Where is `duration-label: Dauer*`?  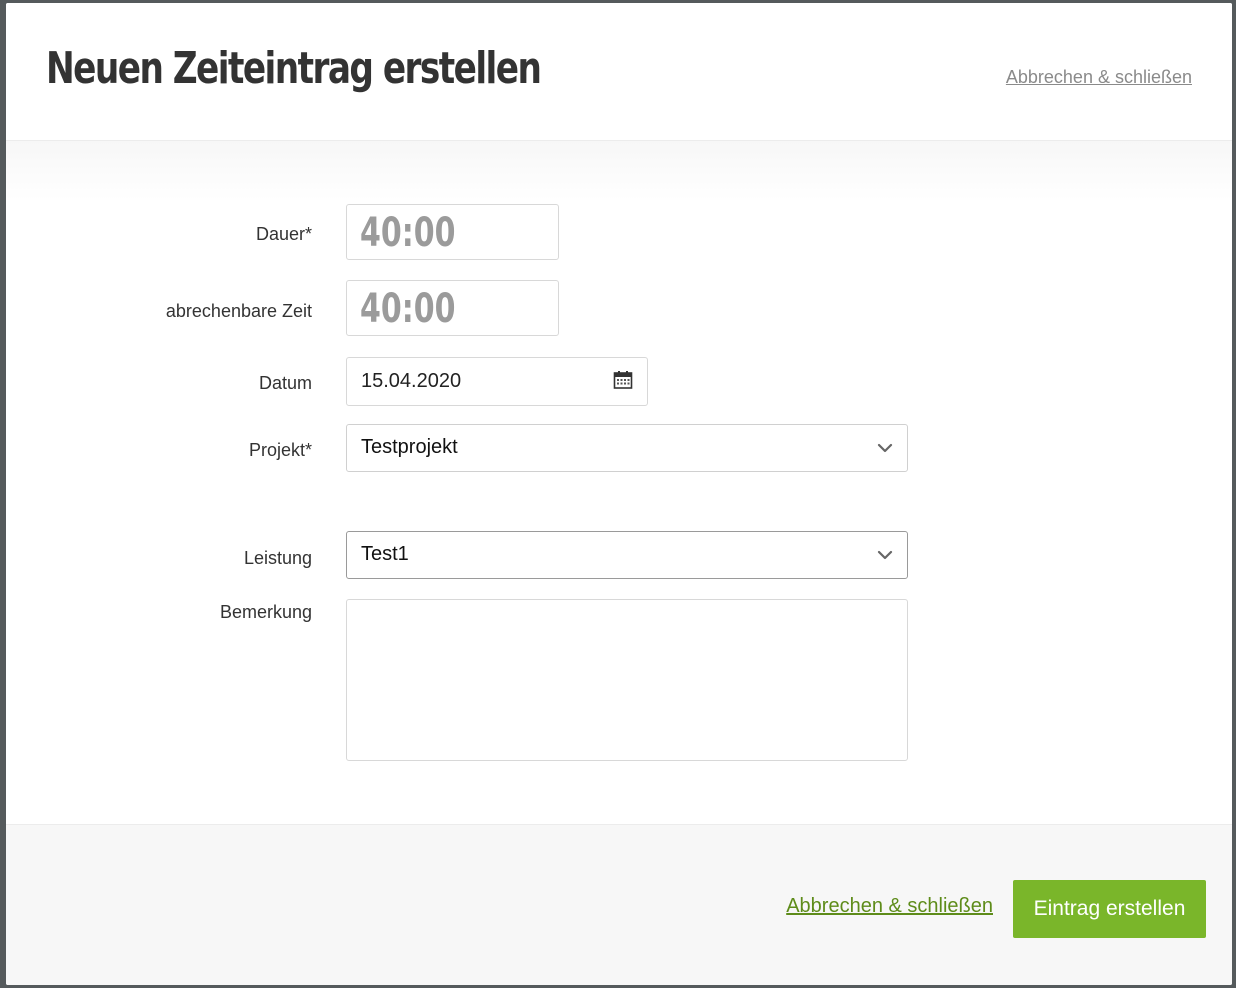 duration-label: Dauer* is located at coordinates (283, 234).